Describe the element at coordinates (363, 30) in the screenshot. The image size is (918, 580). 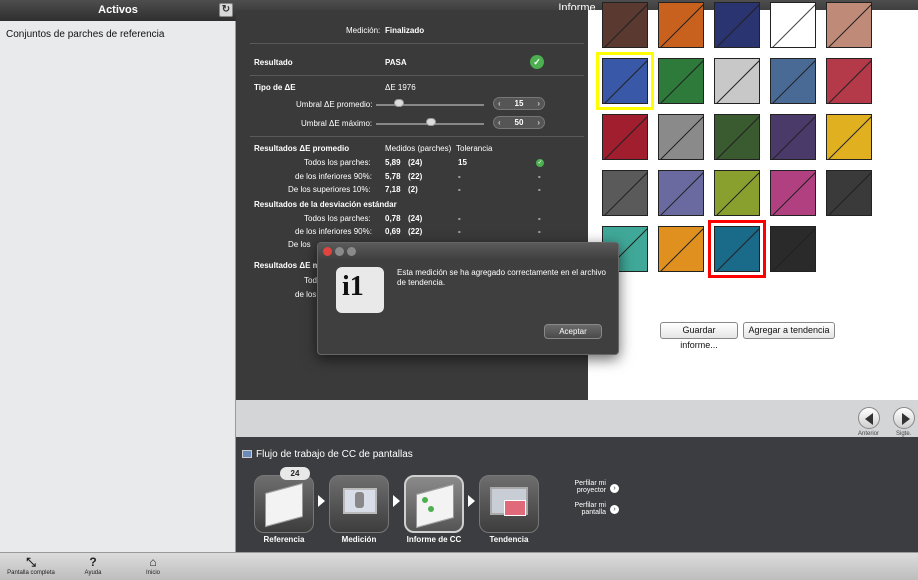
I see `medicion-label: Medición:` at that location.